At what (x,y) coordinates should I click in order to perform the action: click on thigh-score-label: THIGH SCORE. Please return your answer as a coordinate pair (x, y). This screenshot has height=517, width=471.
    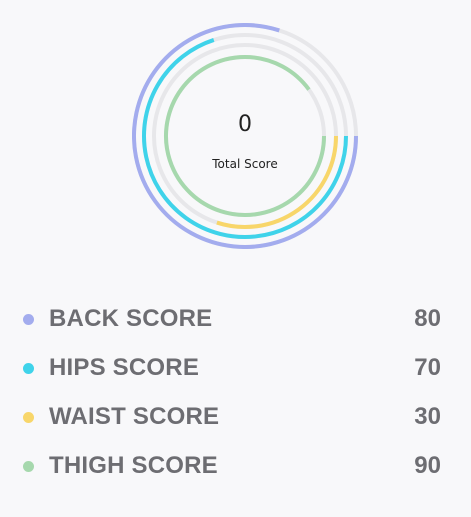
    Looking at the image, I should click on (133, 465).